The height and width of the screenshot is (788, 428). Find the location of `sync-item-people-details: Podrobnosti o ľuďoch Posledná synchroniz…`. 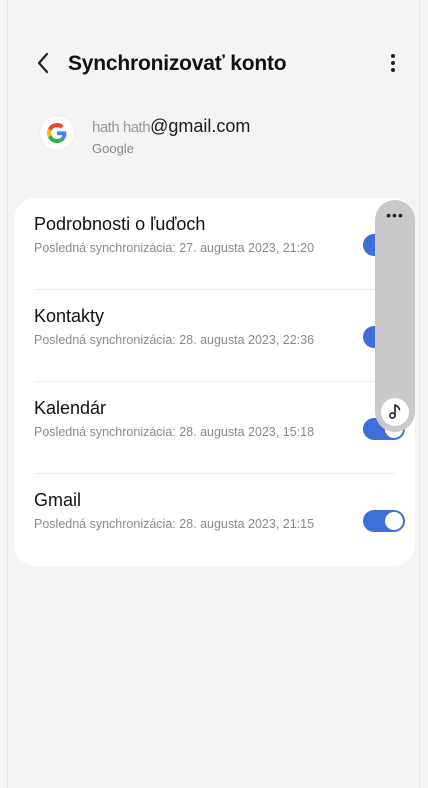

sync-item-people-details: Podrobnosti o ľuďoch Posledná synchroniz… is located at coordinates (214, 244).